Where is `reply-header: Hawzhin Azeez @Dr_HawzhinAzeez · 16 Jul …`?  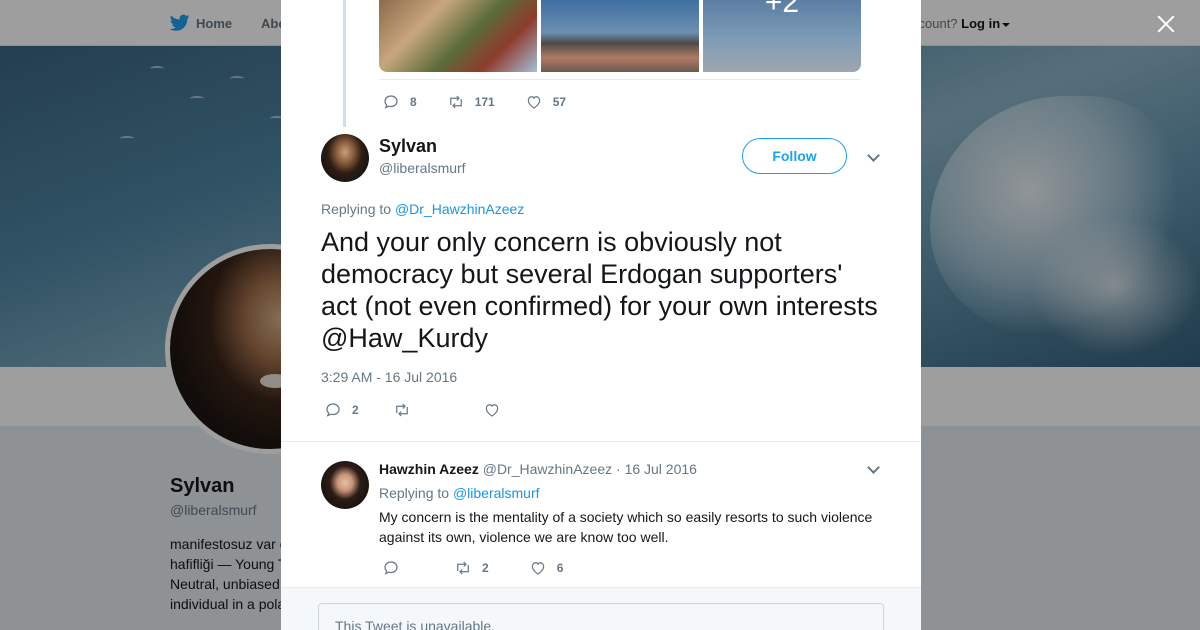
reply-header: Hawzhin Azeez @Dr_HawzhinAzeez · 16 Jul … is located at coordinates (538, 469).